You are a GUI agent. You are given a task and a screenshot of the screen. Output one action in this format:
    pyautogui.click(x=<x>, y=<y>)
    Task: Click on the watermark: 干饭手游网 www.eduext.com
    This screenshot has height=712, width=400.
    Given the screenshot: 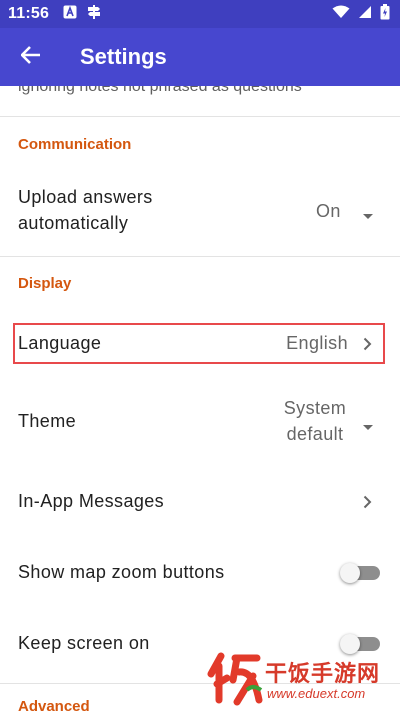 What is the action you would take?
    pyautogui.click(x=299, y=679)
    